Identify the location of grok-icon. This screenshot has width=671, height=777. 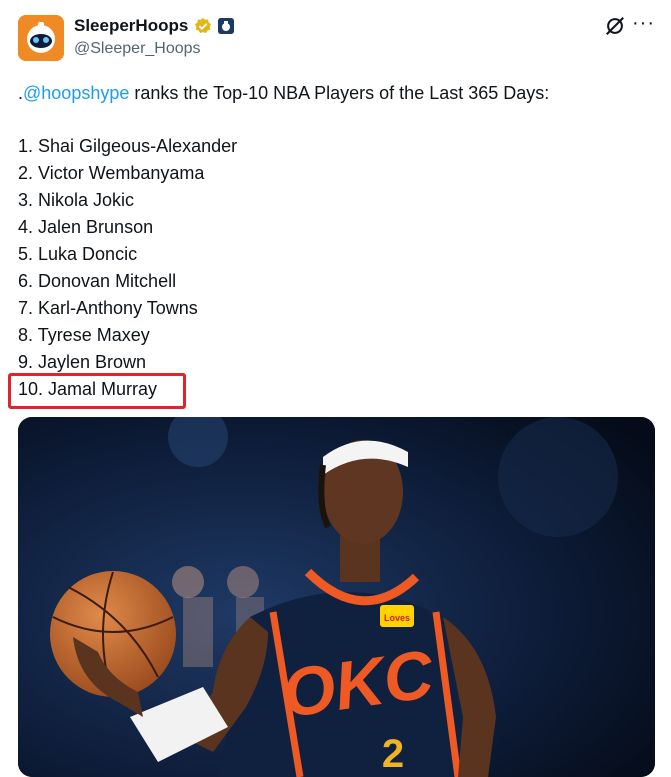
(615, 26).